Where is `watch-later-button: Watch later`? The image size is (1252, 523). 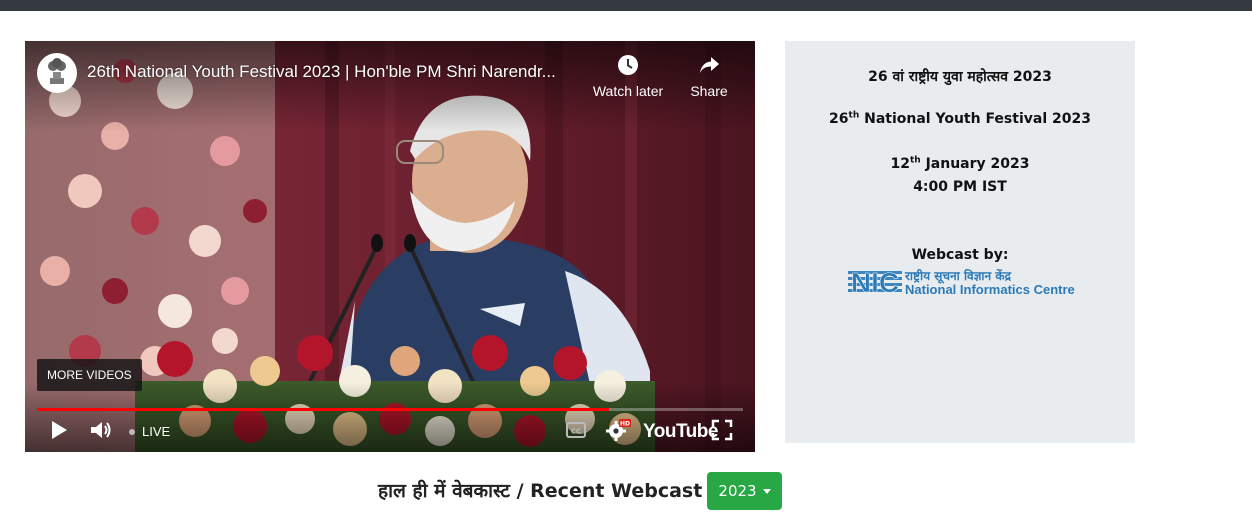
watch-later-button: Watch later is located at coordinates (628, 76).